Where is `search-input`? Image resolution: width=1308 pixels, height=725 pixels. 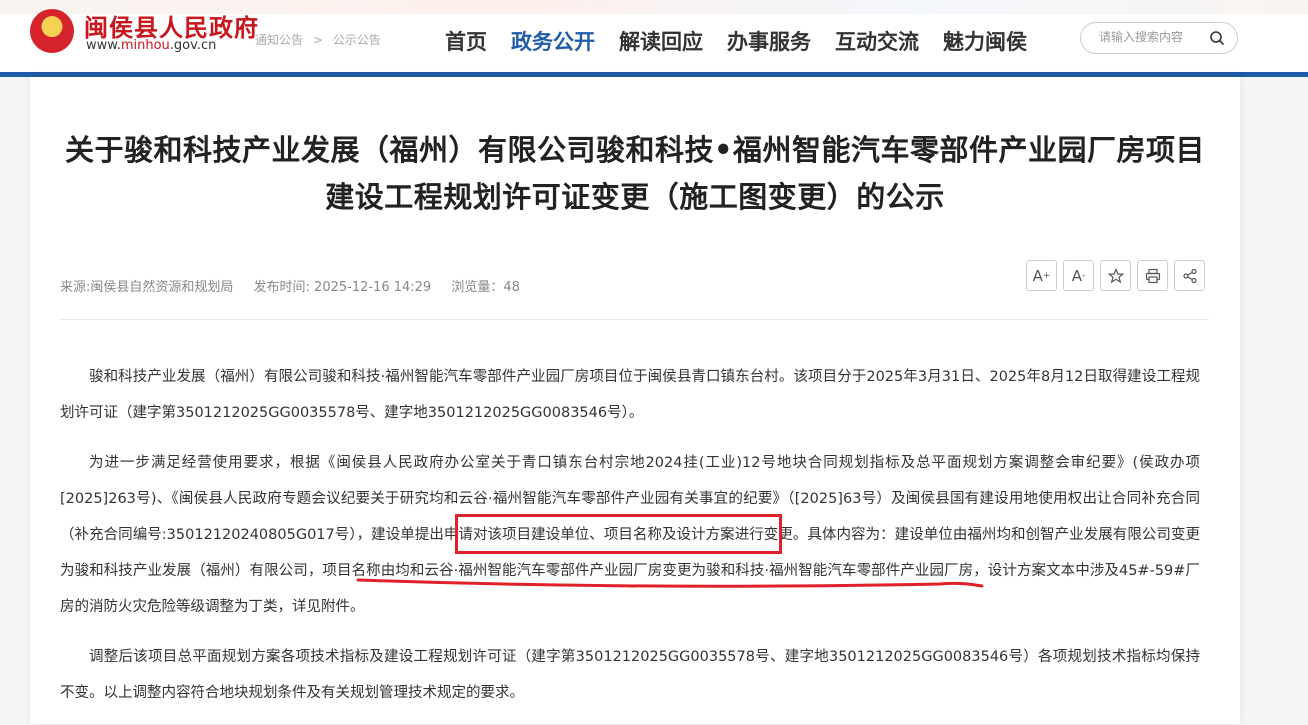 search-input is located at coordinates (1149, 37).